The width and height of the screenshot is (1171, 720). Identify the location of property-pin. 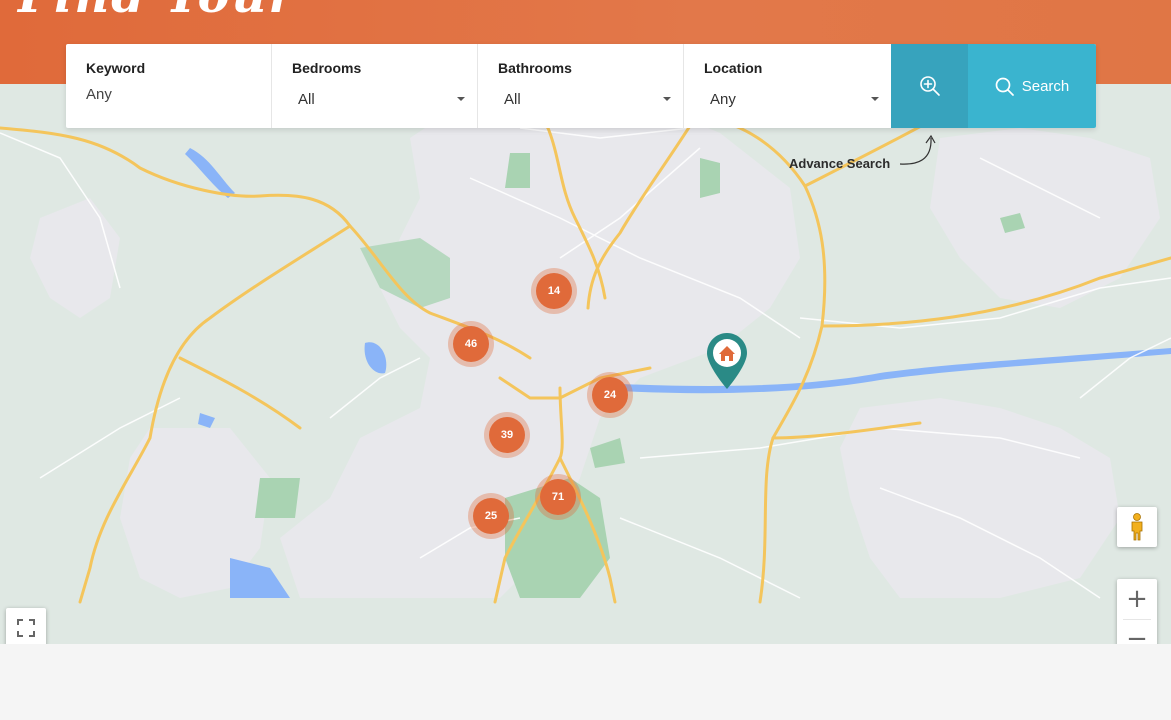
(727, 363).